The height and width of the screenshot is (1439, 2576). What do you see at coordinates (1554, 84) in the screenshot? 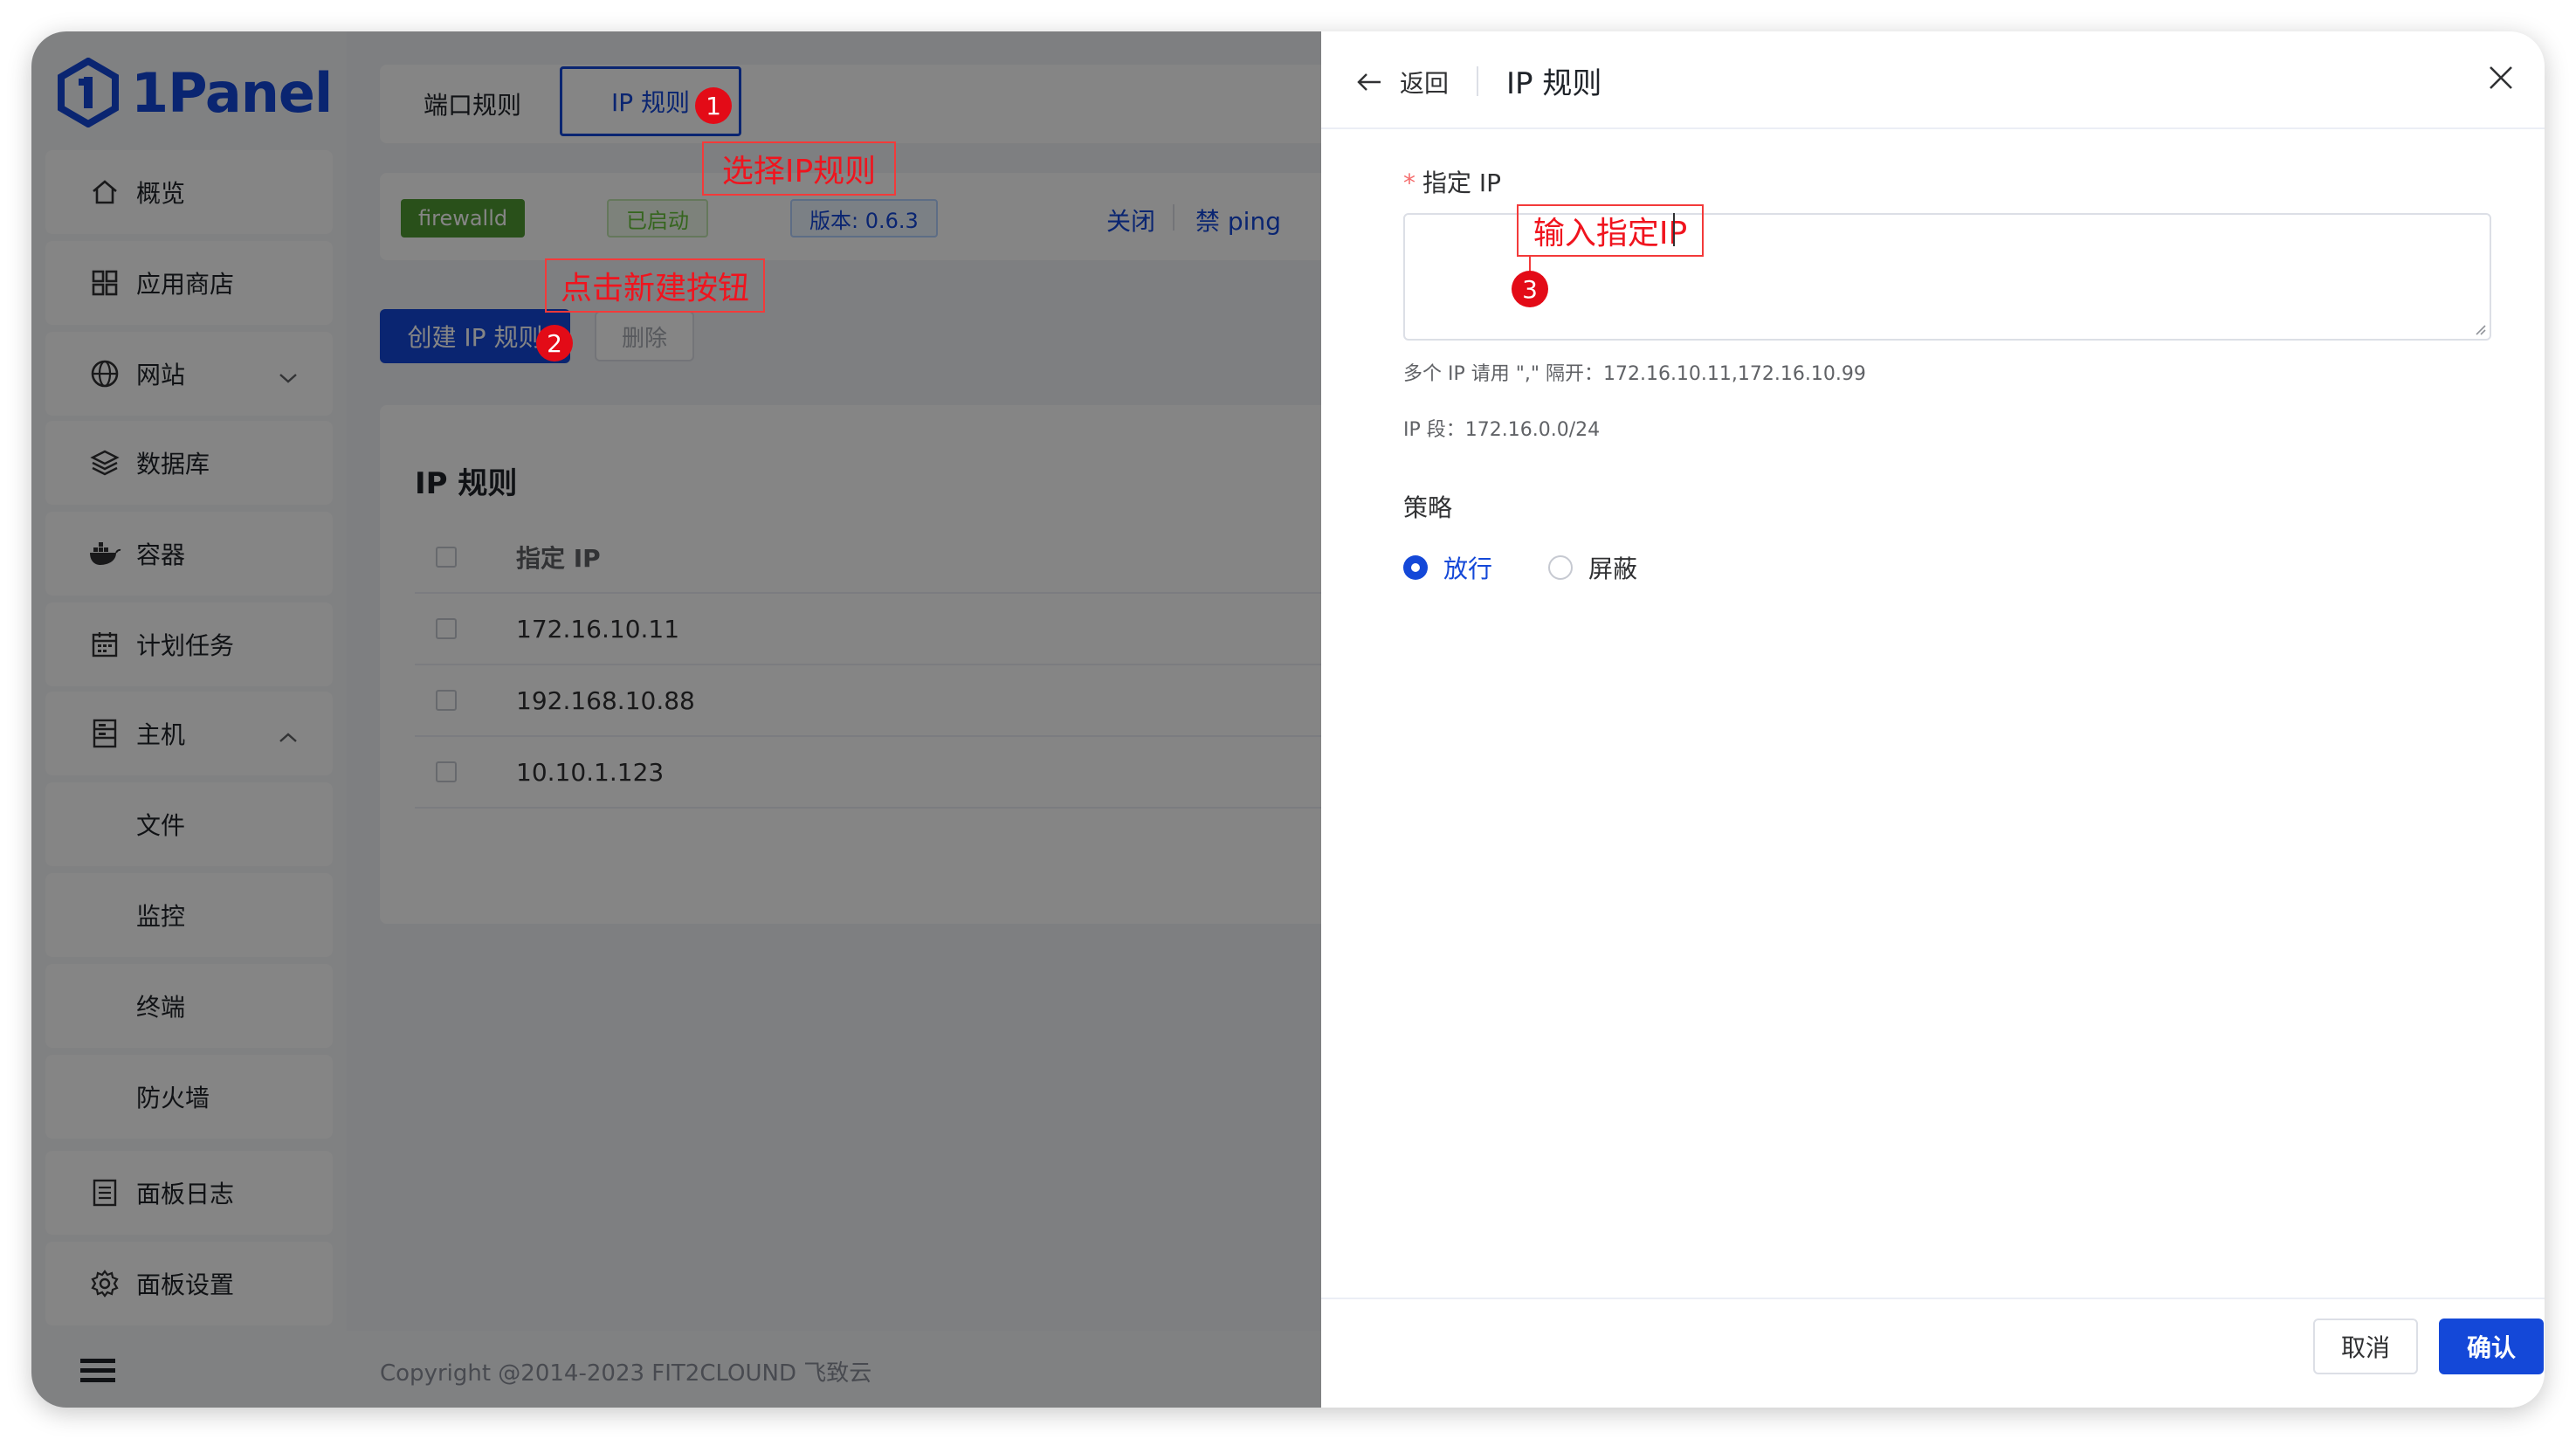
I see `drawer-title: IP 规则` at bounding box center [1554, 84].